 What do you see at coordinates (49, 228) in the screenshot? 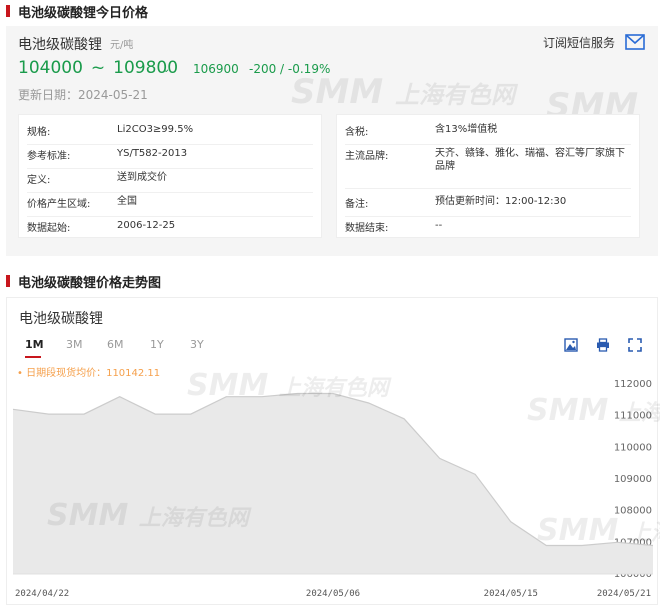
I see `info-key: 数据起始:` at bounding box center [49, 228].